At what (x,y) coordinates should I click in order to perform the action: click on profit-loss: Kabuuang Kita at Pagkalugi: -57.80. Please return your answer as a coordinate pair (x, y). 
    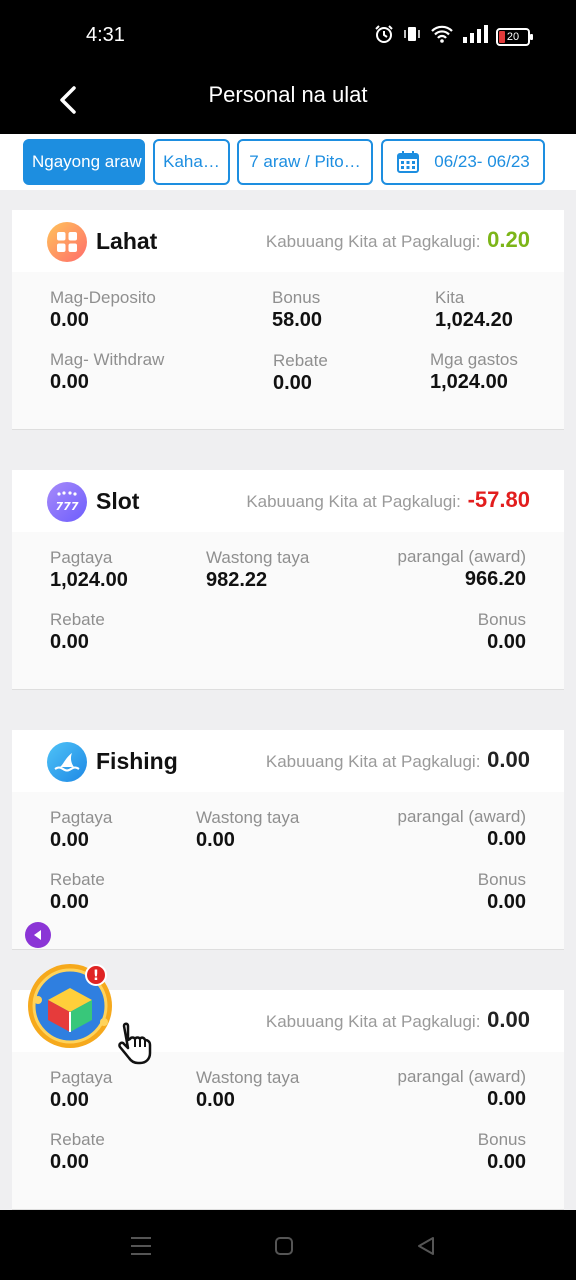
    Looking at the image, I should click on (388, 500).